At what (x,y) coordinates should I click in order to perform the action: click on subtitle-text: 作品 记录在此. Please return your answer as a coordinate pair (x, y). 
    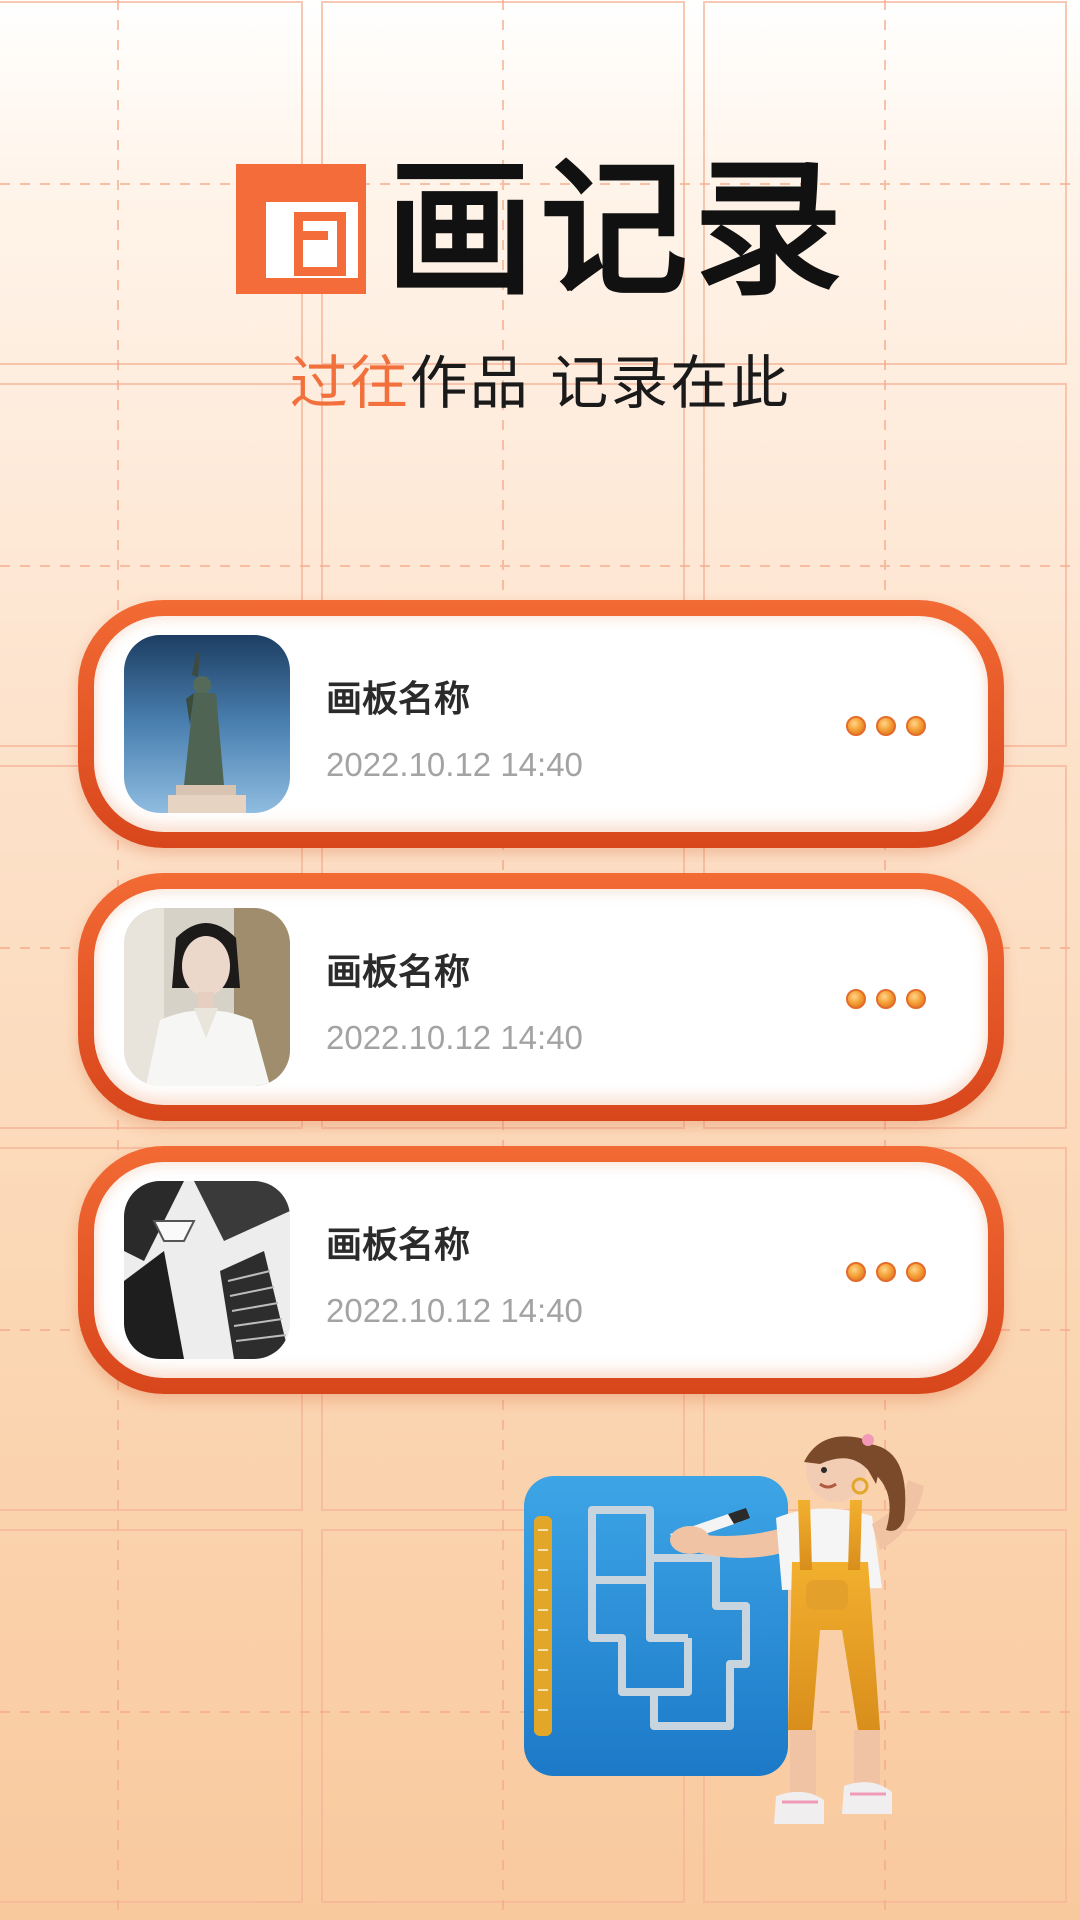
    Looking at the image, I should click on (600, 383).